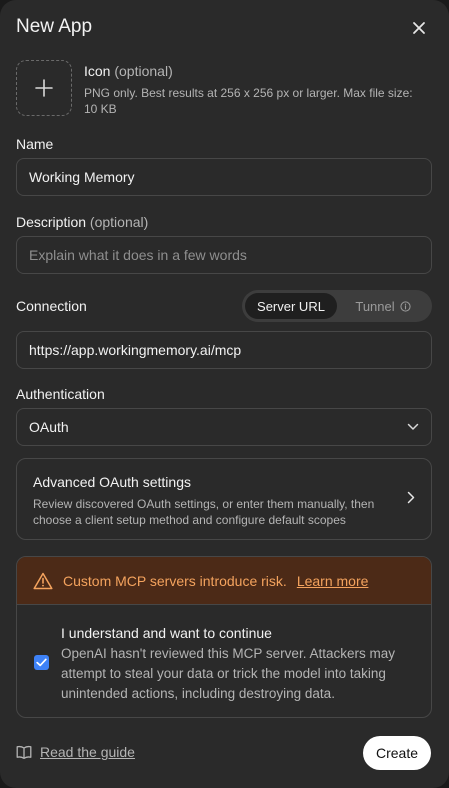 The width and height of the screenshot is (449, 788). Describe the element at coordinates (224, 177) in the screenshot. I see `name-field: Working Memory` at that location.